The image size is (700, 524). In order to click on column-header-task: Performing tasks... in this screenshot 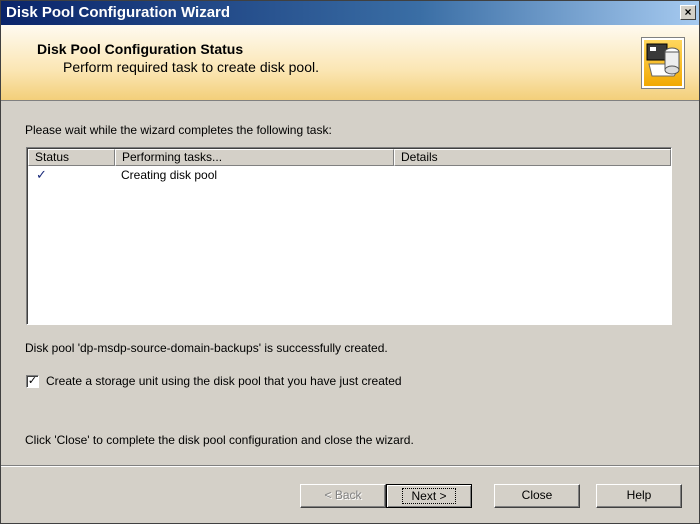, I will do `click(254, 157)`.